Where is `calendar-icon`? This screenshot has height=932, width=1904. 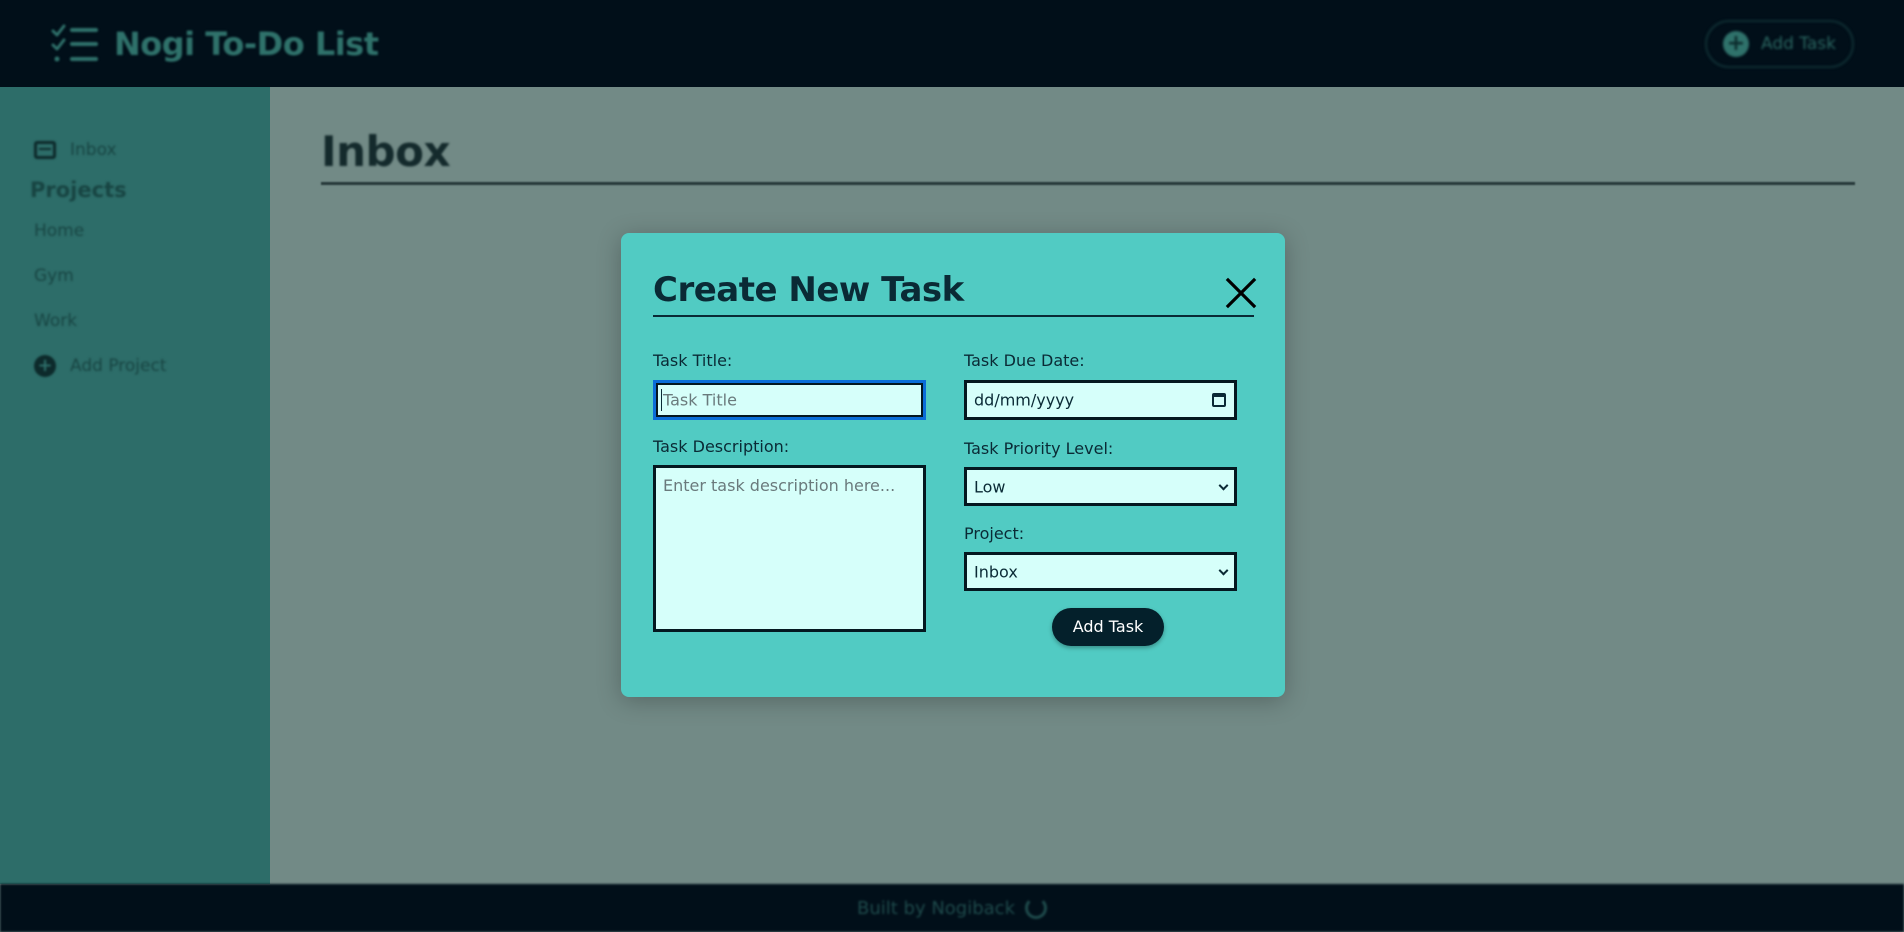
calendar-icon is located at coordinates (1219, 400).